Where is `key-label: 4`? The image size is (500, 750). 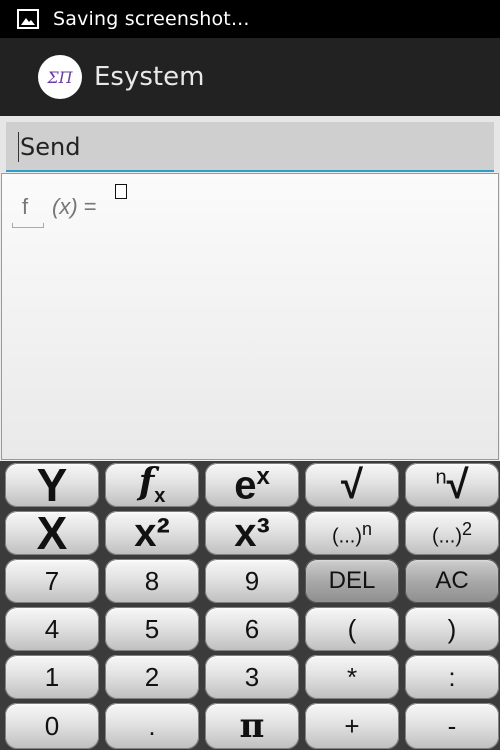 key-label: 4 is located at coordinates (52, 629).